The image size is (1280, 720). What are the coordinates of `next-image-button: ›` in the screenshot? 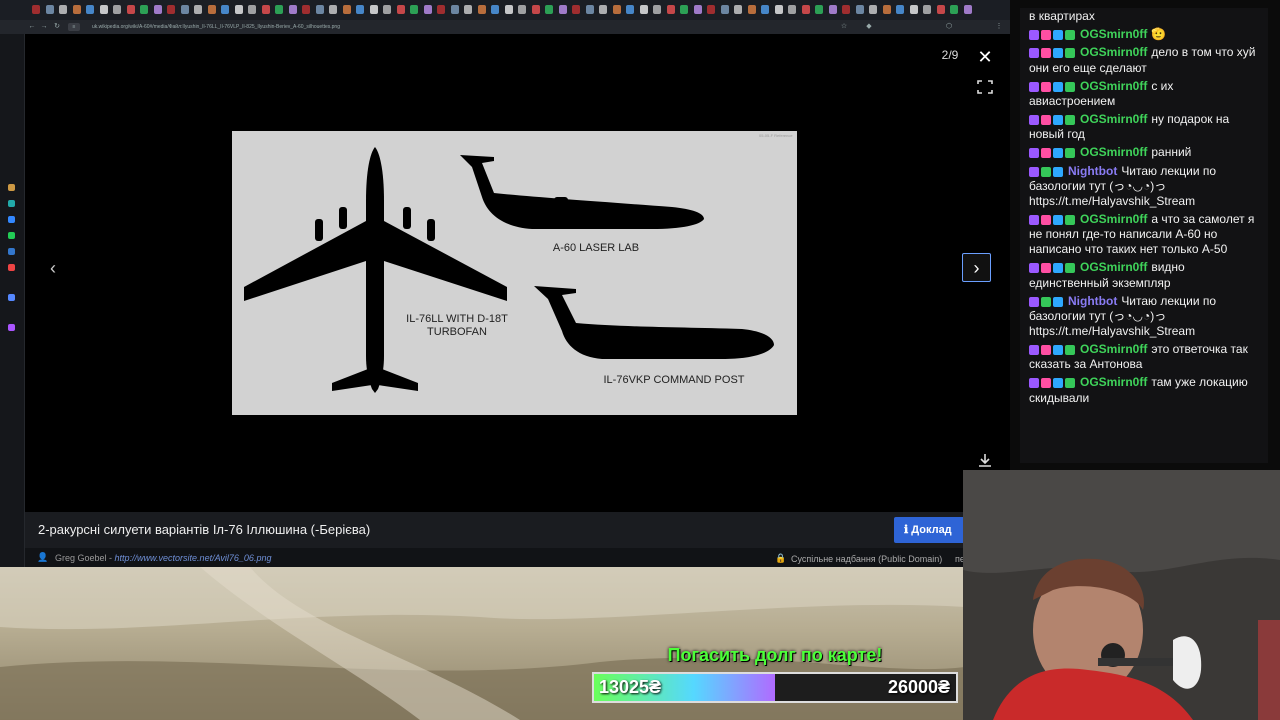 It's located at (976, 267).